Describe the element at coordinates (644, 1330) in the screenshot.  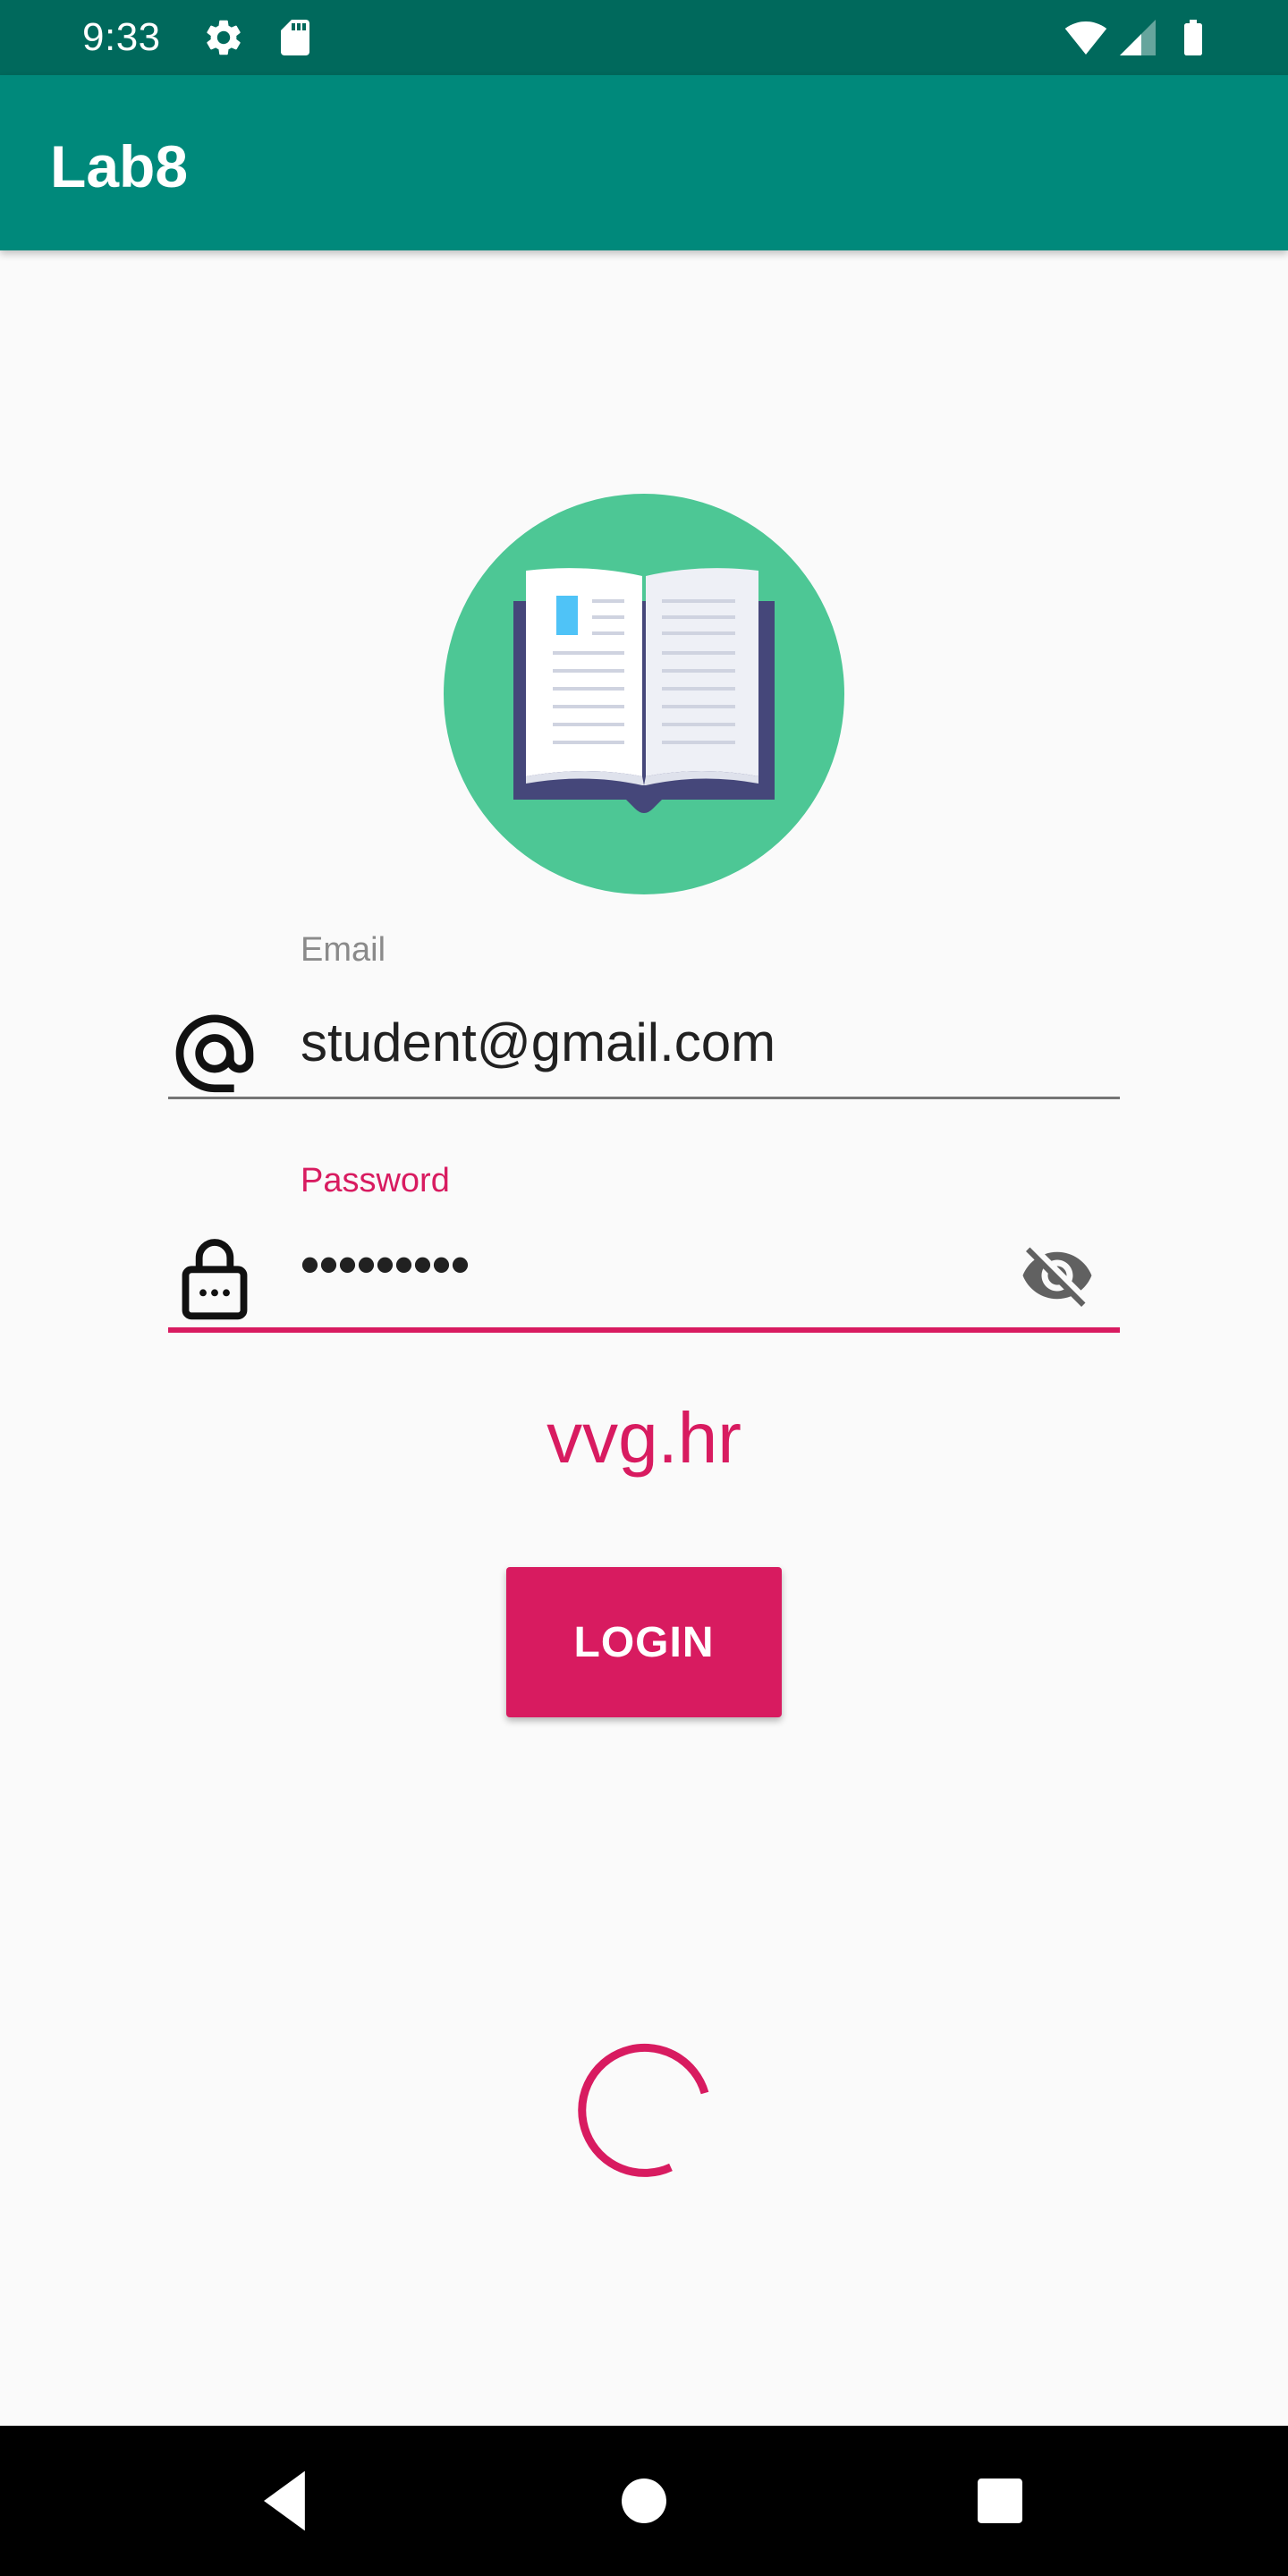
I see `password-underline` at that location.